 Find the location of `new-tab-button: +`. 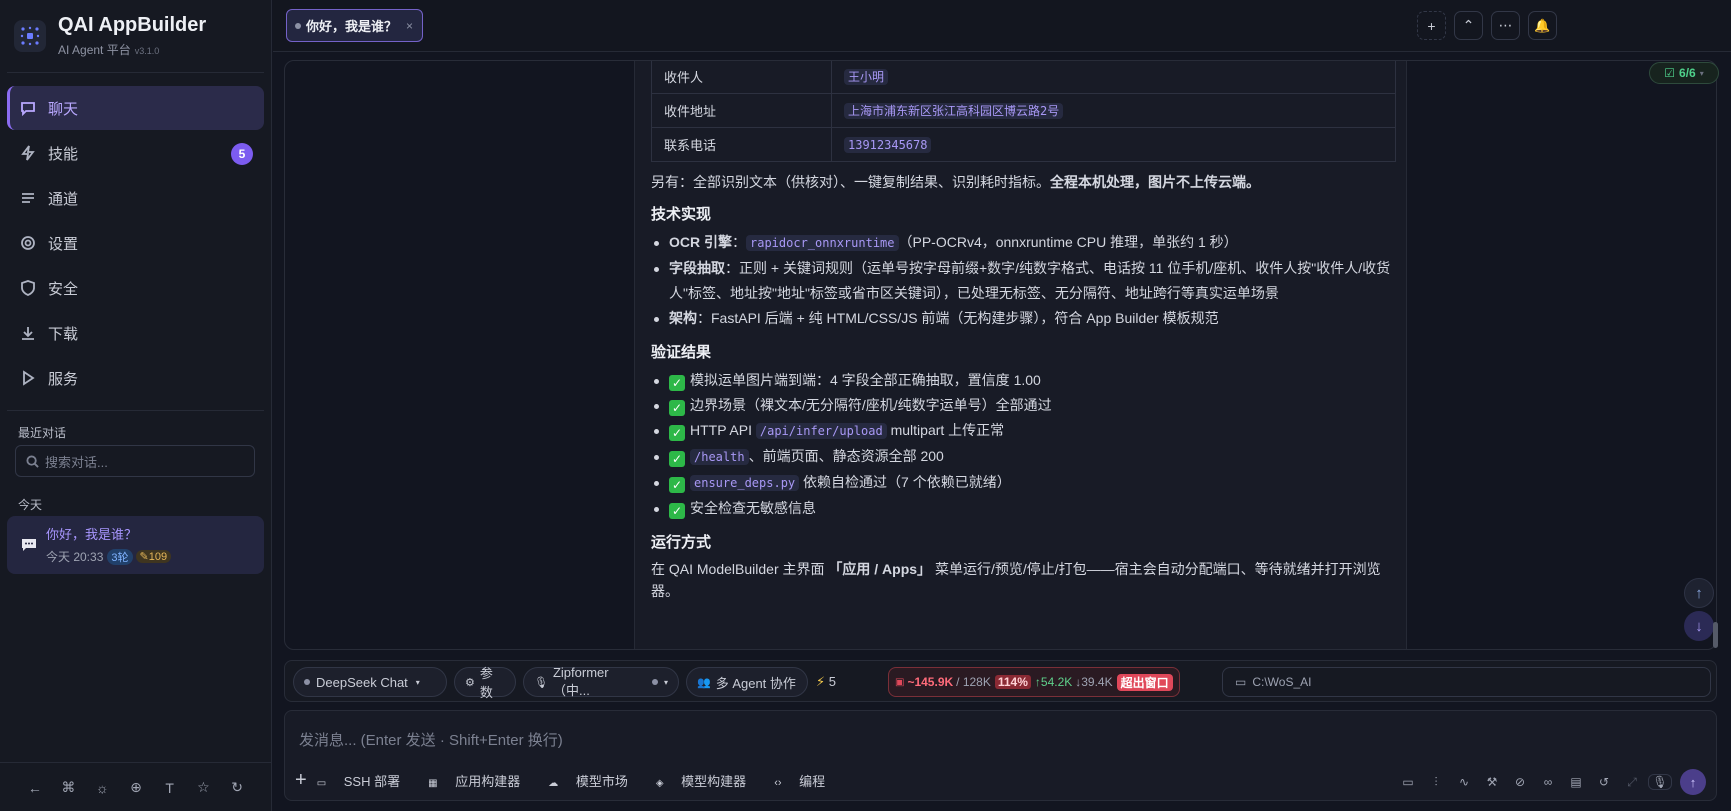

new-tab-button: + is located at coordinates (1431, 25).